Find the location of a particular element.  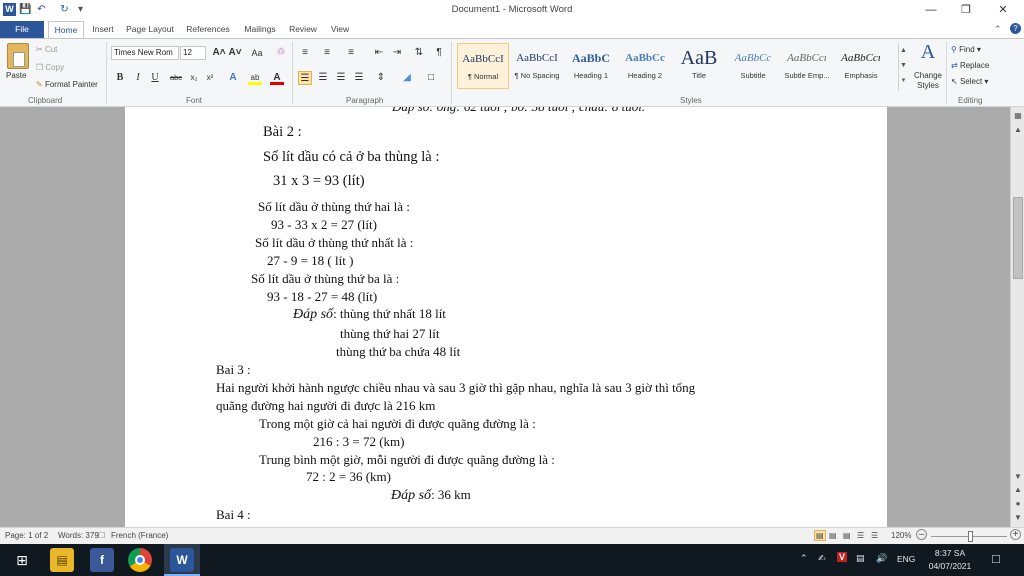

cut-button: ✂ Cut is located at coordinates (46, 49).